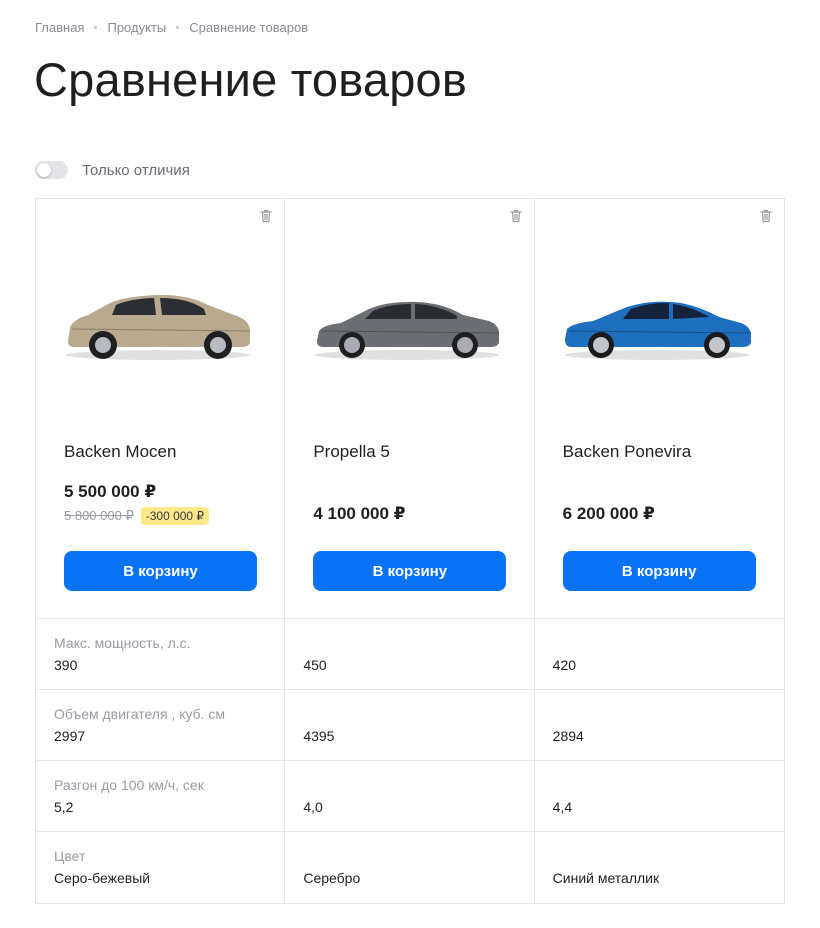  What do you see at coordinates (659, 867) in the screenshot?
I see `spec-cell: Синий металлик` at bounding box center [659, 867].